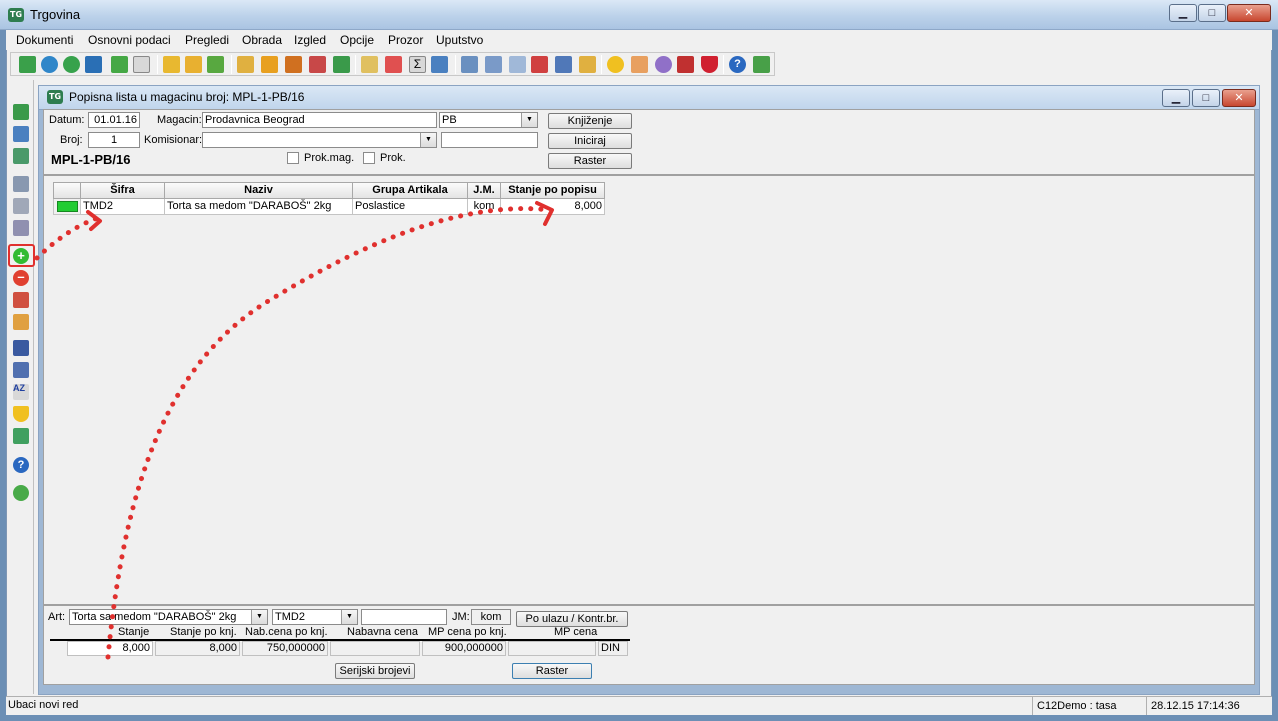 Image resolution: width=1278 pixels, height=721 pixels. Describe the element at coordinates (369, 158) in the screenshot. I see `prok-checkbox` at that location.